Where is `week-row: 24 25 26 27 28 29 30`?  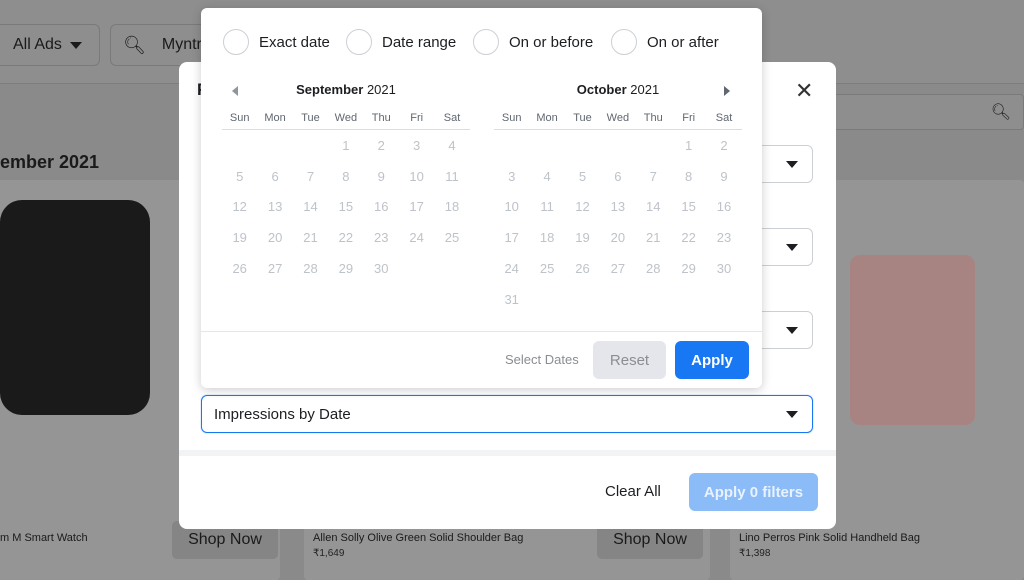
week-row: 24 25 26 27 28 29 30 is located at coordinates (618, 268).